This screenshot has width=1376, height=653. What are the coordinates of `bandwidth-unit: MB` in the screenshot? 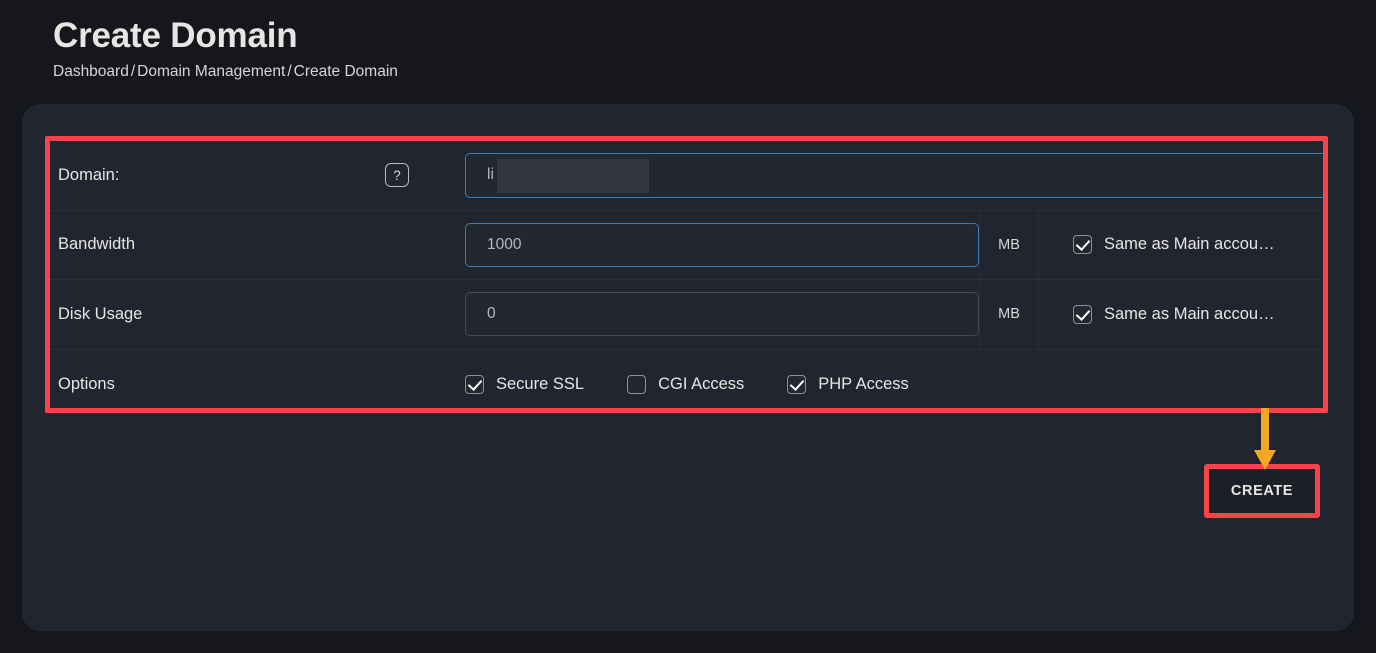 It's located at (1009, 245).